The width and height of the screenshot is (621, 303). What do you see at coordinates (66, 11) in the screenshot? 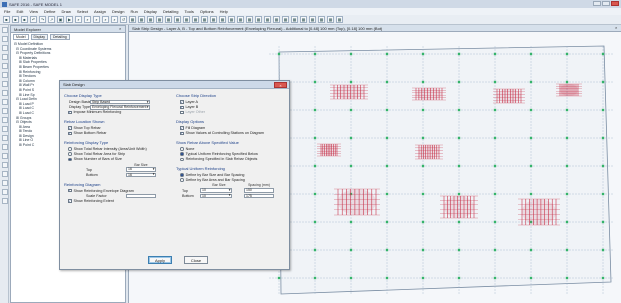
I see `menu-draw: Draw` at bounding box center [66, 11].